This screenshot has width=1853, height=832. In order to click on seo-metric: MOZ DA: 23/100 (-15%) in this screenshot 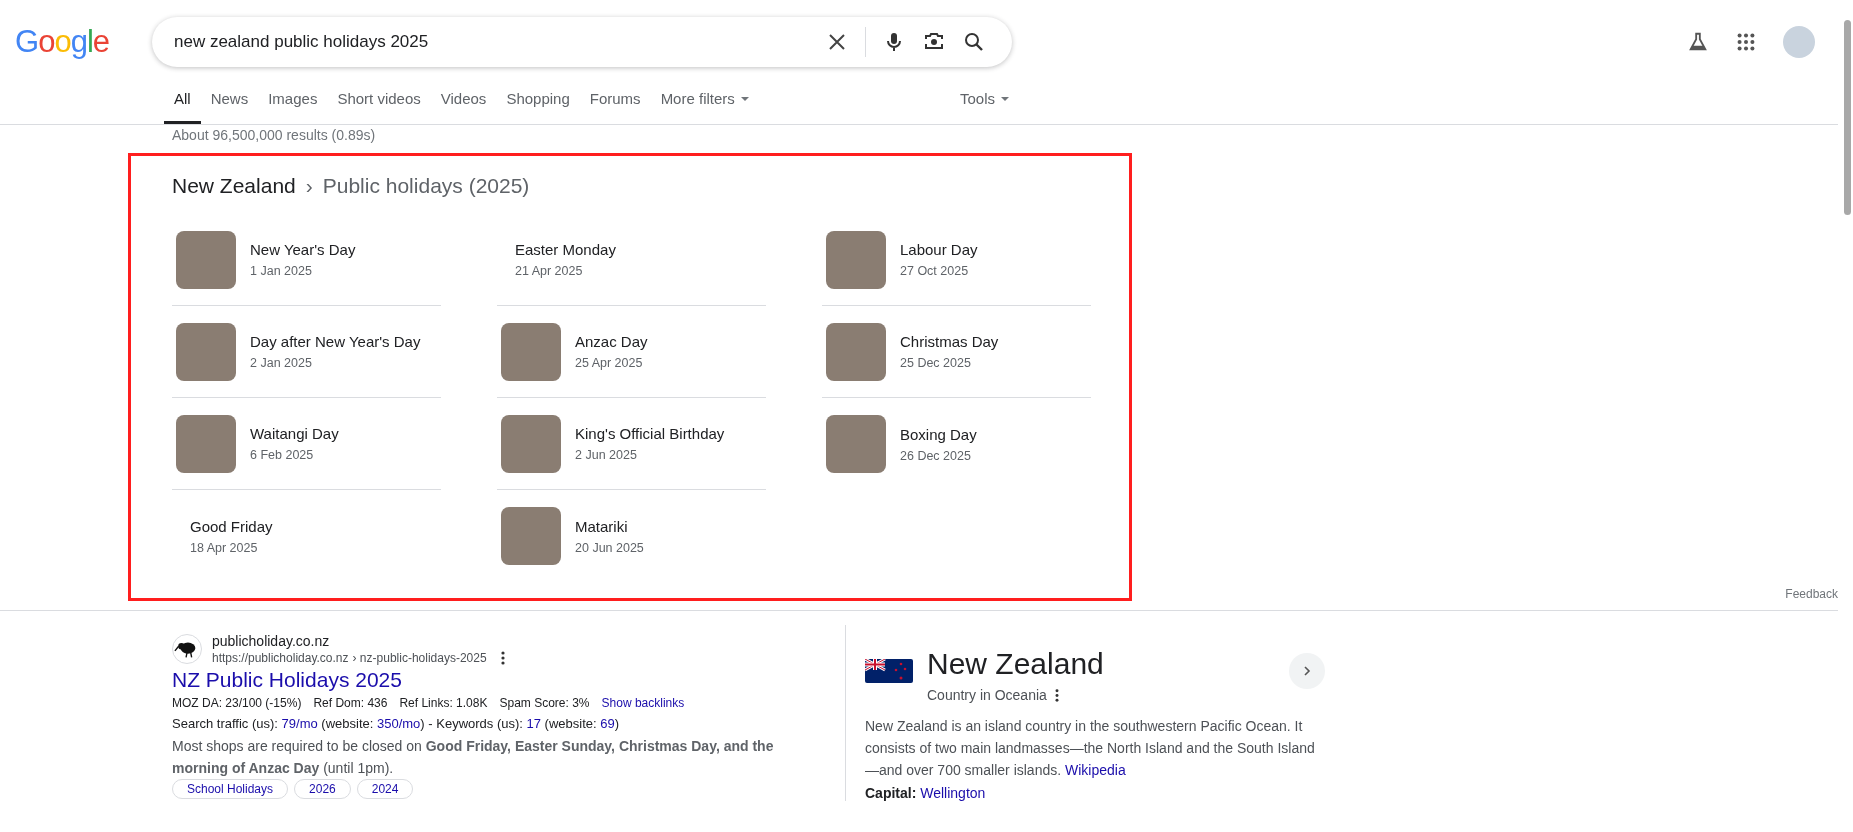, I will do `click(237, 703)`.